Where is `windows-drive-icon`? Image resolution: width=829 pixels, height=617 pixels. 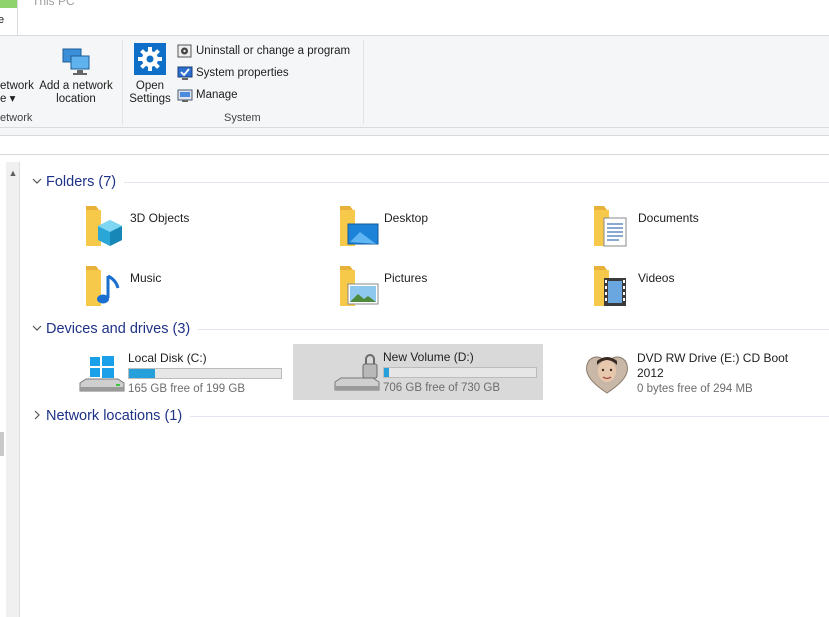
windows-drive-icon is located at coordinates (102, 374).